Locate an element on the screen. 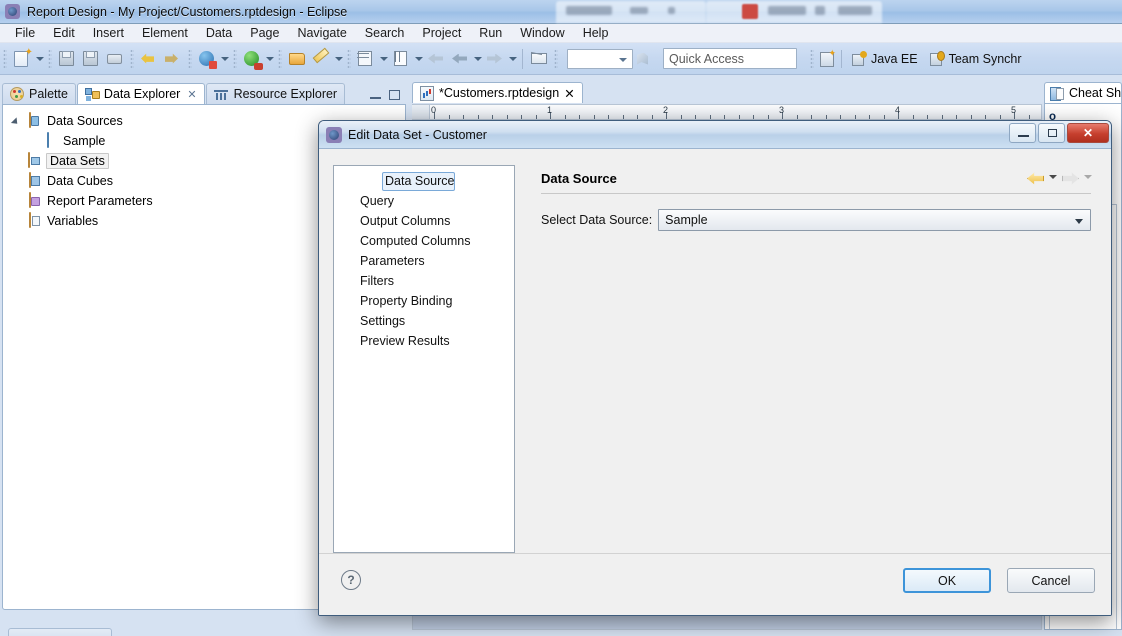 The width and height of the screenshot is (1122, 636). minimize-view-icon is located at coordinates (375, 95).